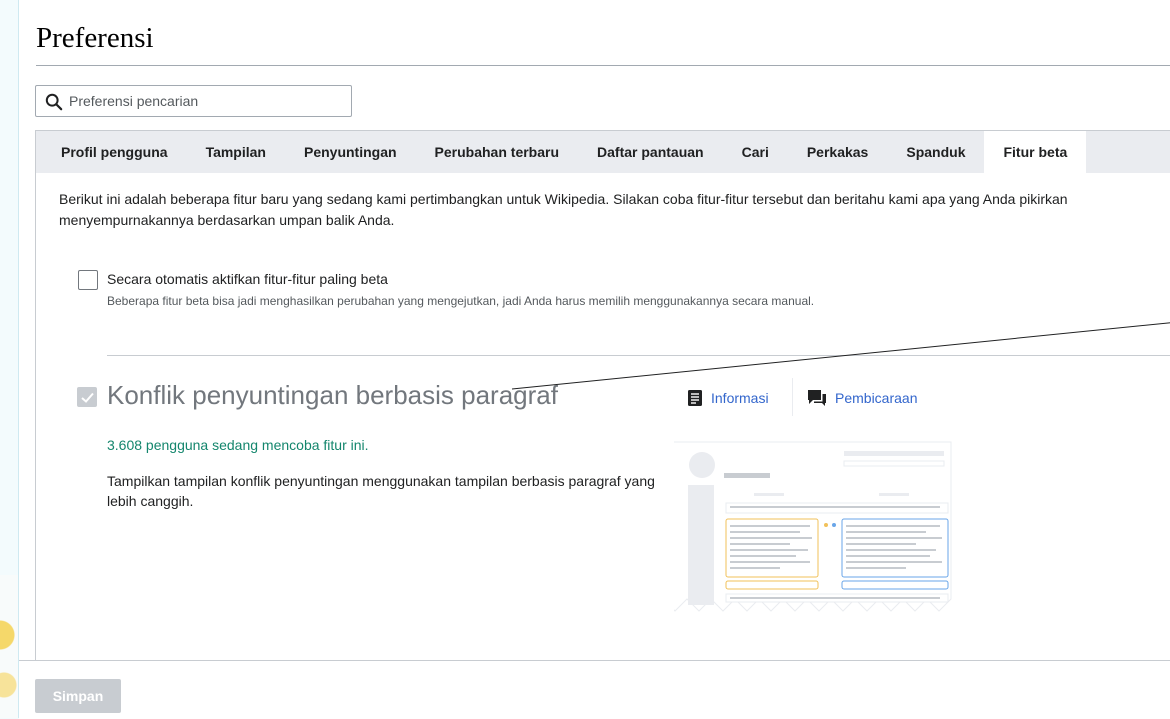 The width and height of the screenshot is (1170, 719). Describe the element at coordinates (95, 38) in the screenshot. I see `page-title: Preferensi` at that location.